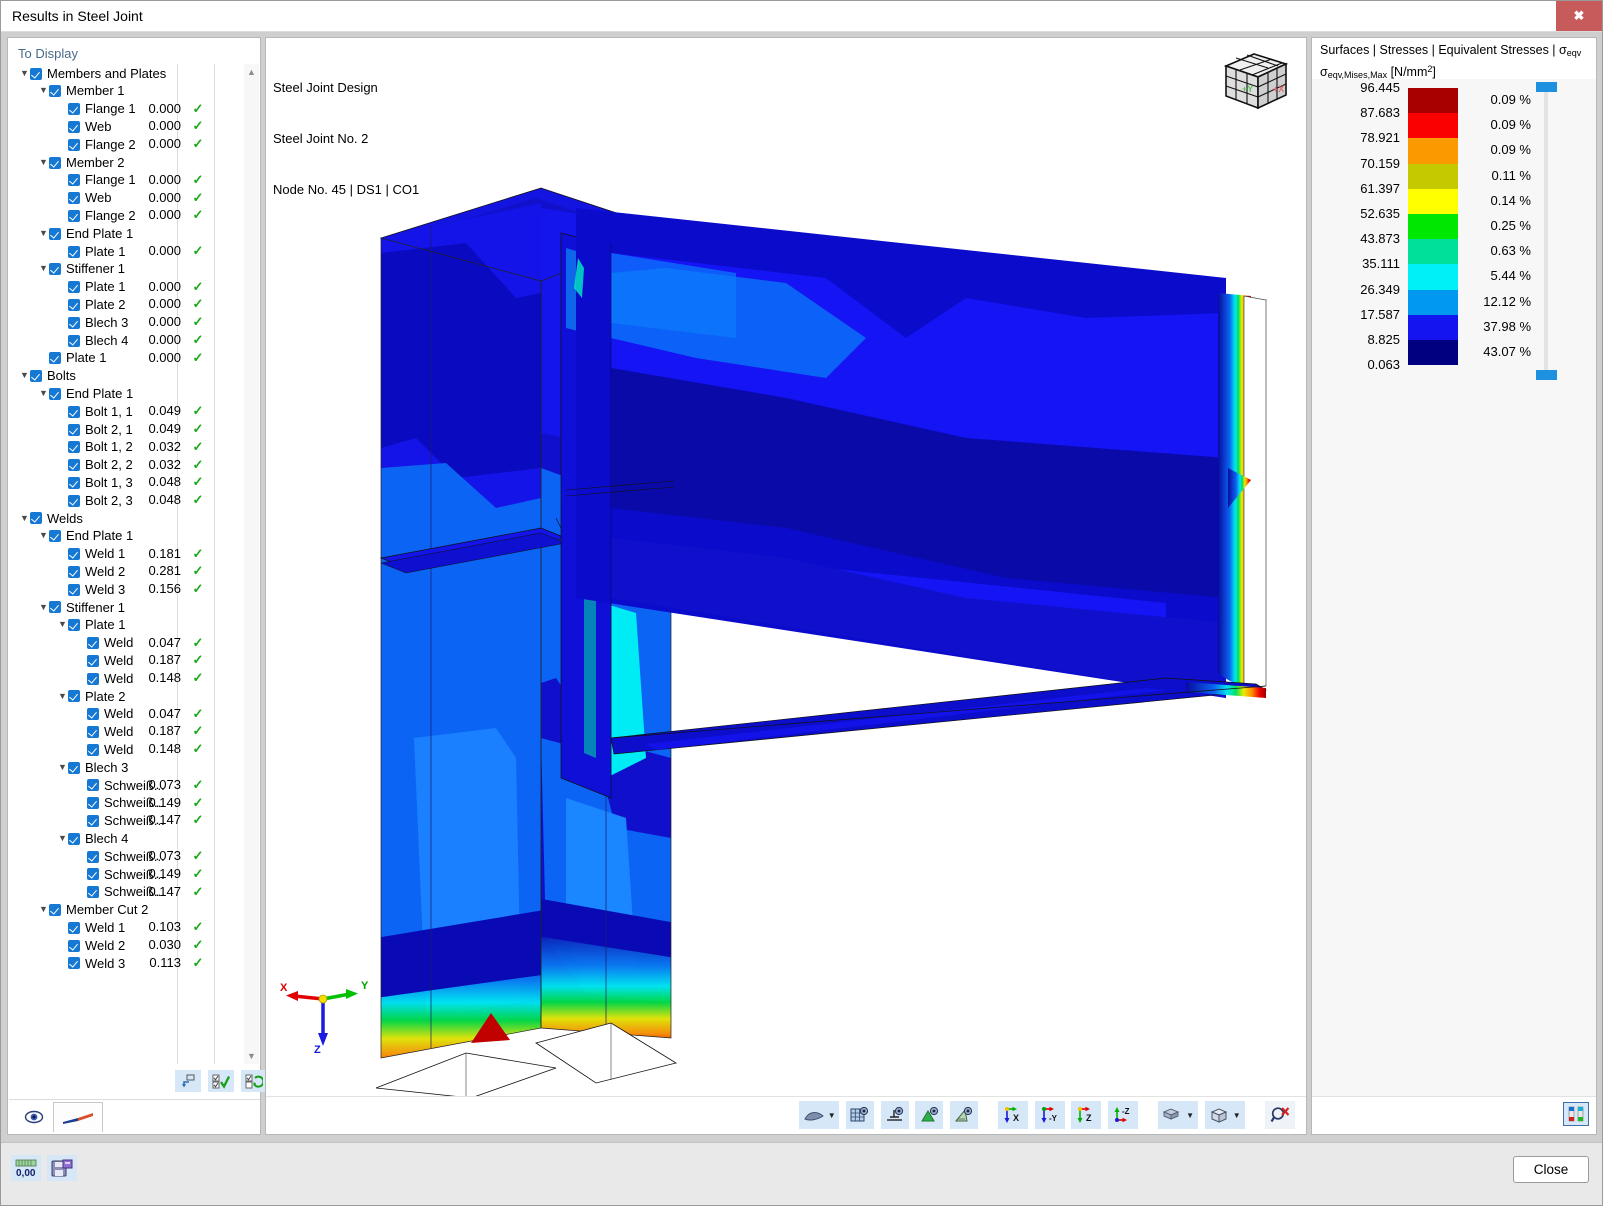  Describe the element at coordinates (127, 411) in the screenshot. I see `tree-item: Bolt 1, 1 0.049 ✓` at that location.